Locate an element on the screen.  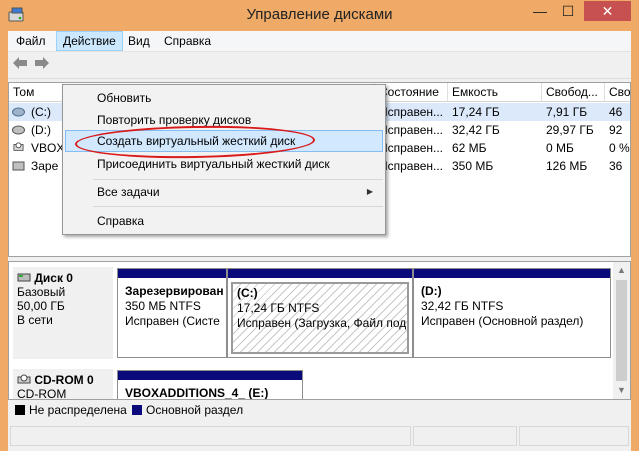
back-button is located at coordinates (20, 65).